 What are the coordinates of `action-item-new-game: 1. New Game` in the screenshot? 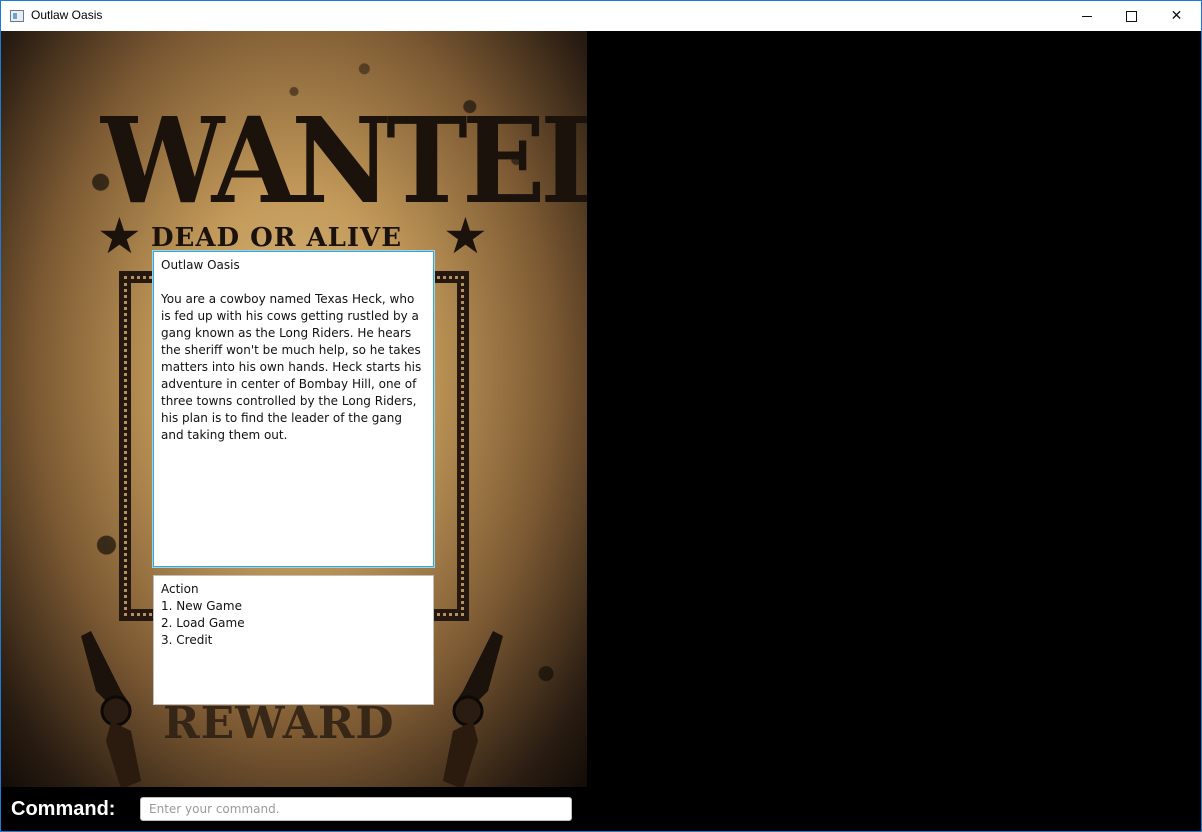 It's located at (201, 606).